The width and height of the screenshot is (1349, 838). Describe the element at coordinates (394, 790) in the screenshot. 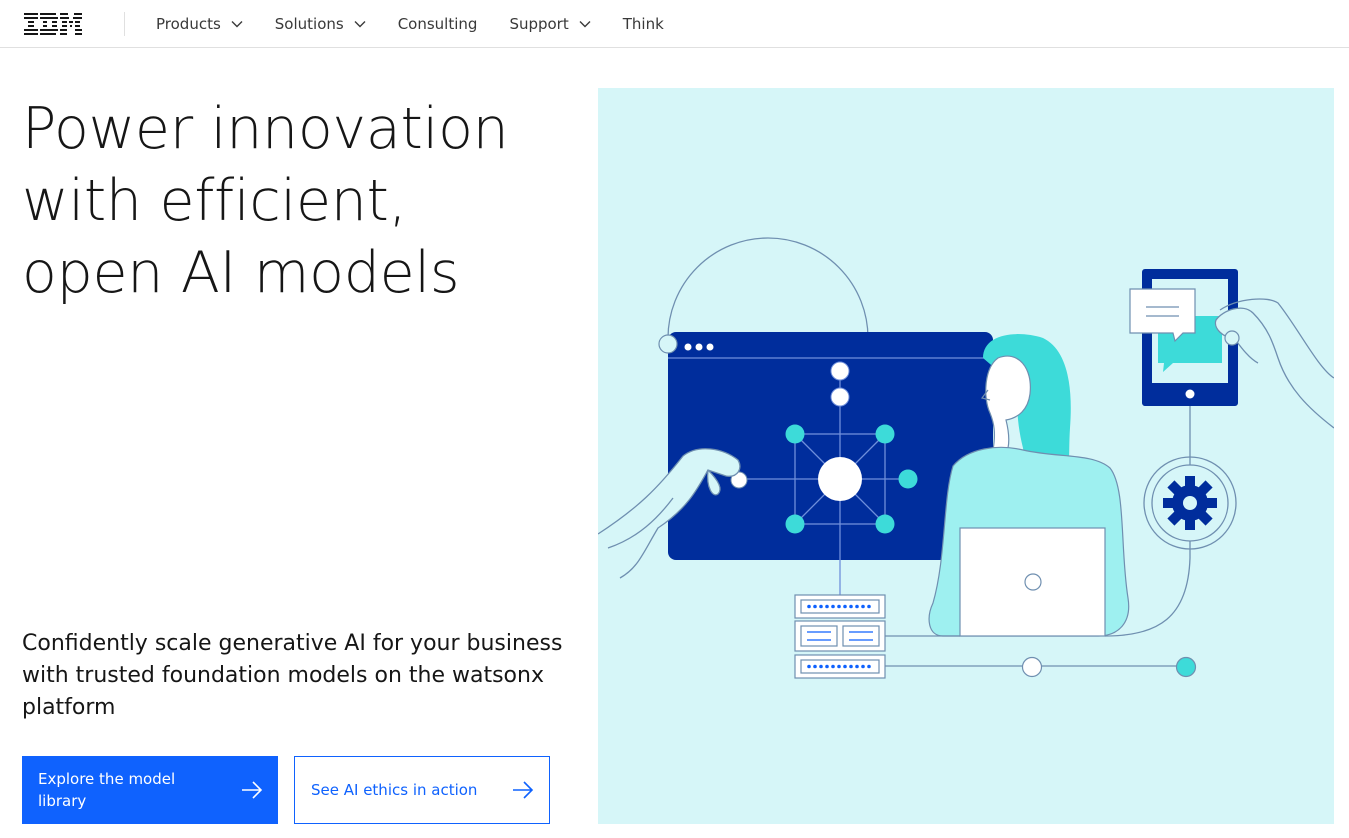

I see `button-label: See AI ethics in action` at that location.